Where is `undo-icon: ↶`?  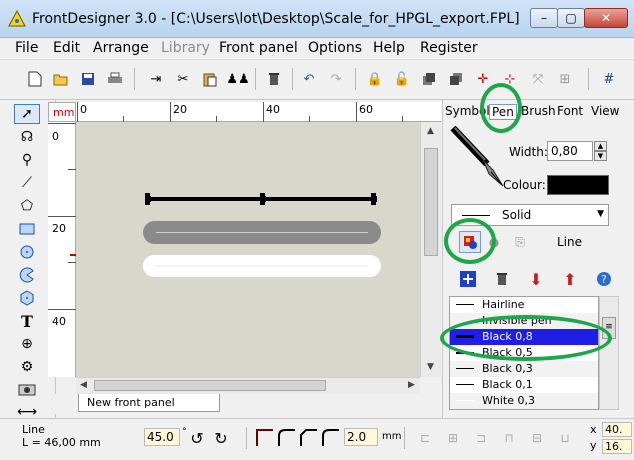 undo-icon: ↶ is located at coordinates (309, 79).